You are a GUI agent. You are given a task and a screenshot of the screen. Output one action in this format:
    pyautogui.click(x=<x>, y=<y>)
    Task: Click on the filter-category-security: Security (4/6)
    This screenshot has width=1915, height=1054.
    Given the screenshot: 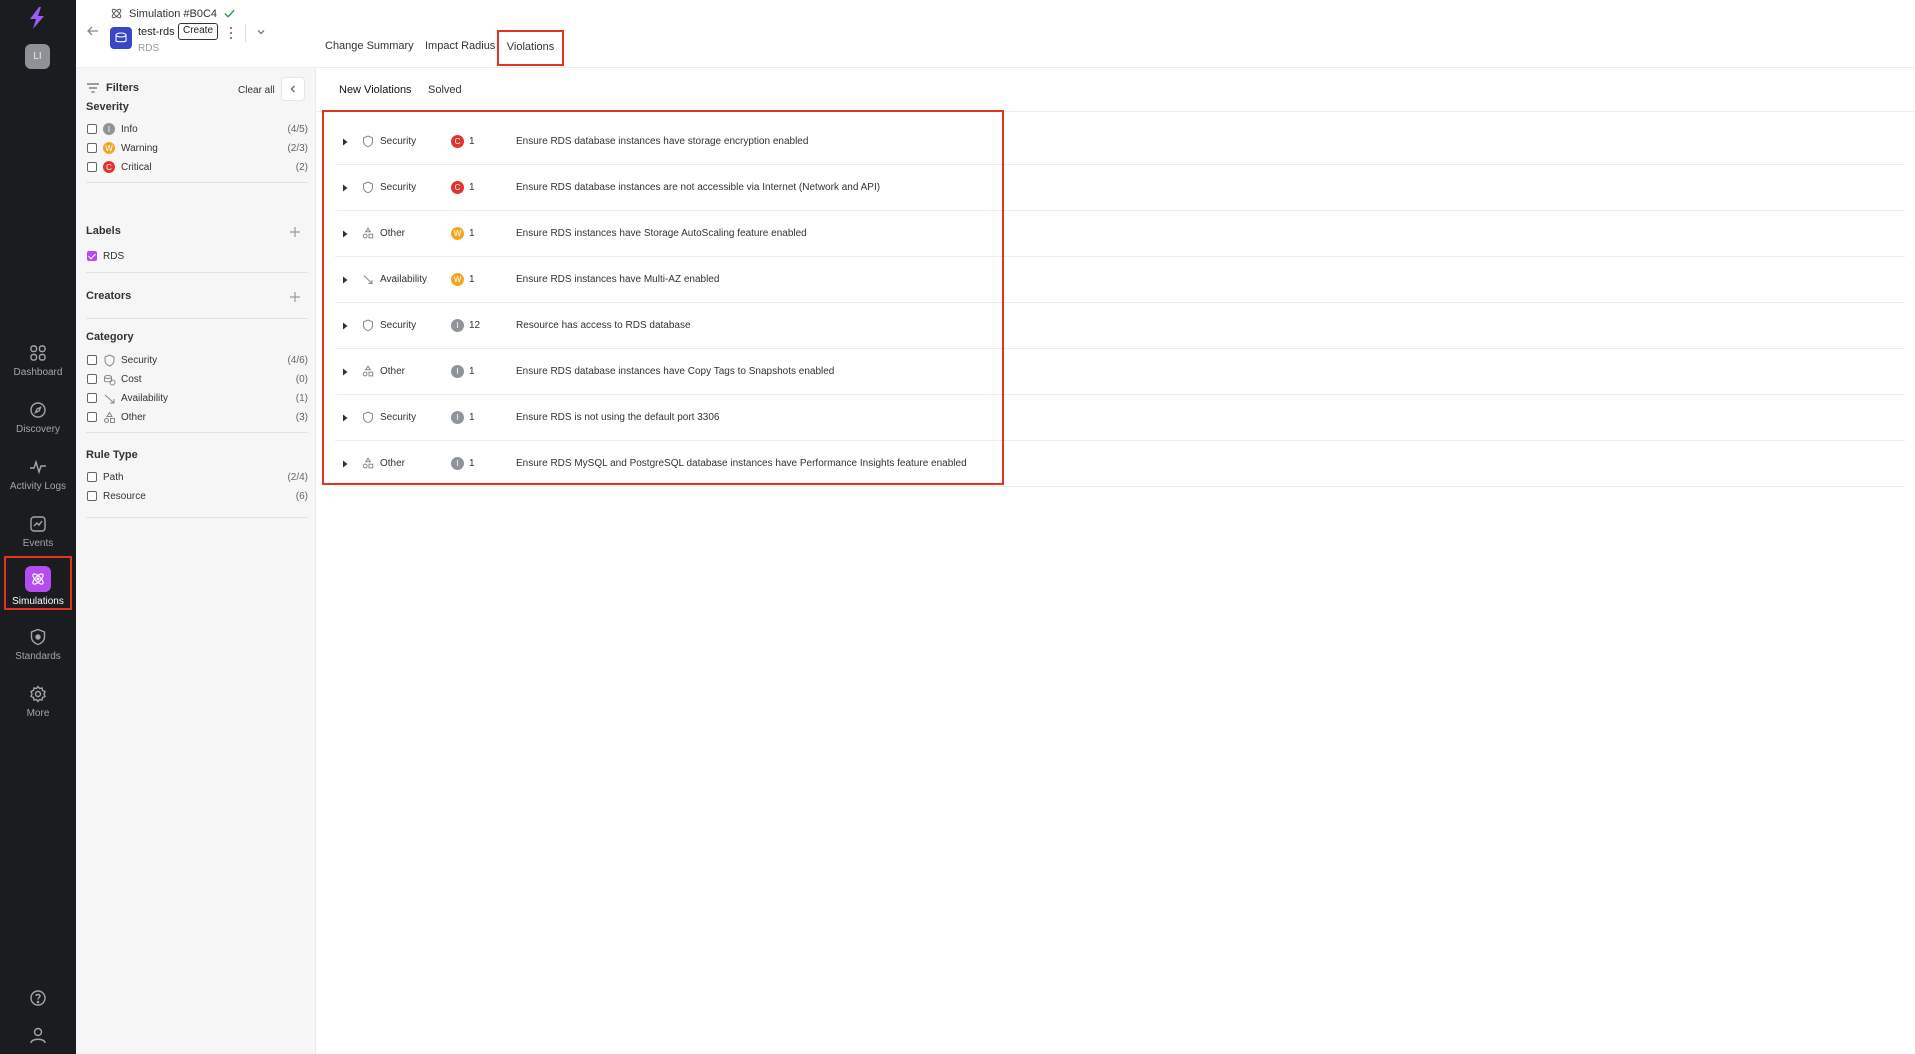 What is the action you would take?
    pyautogui.click(x=197, y=360)
    